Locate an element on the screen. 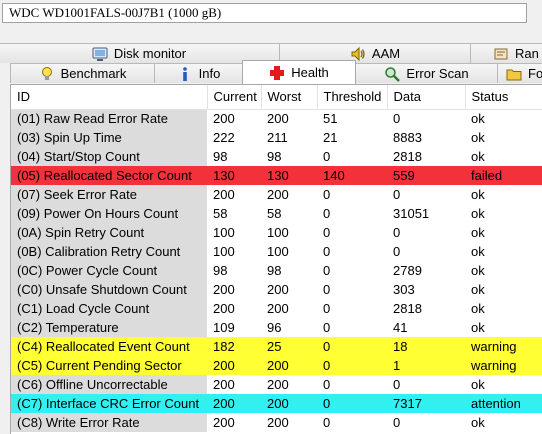  cell-id: (0C) Power Cycle Count is located at coordinates (109, 270).